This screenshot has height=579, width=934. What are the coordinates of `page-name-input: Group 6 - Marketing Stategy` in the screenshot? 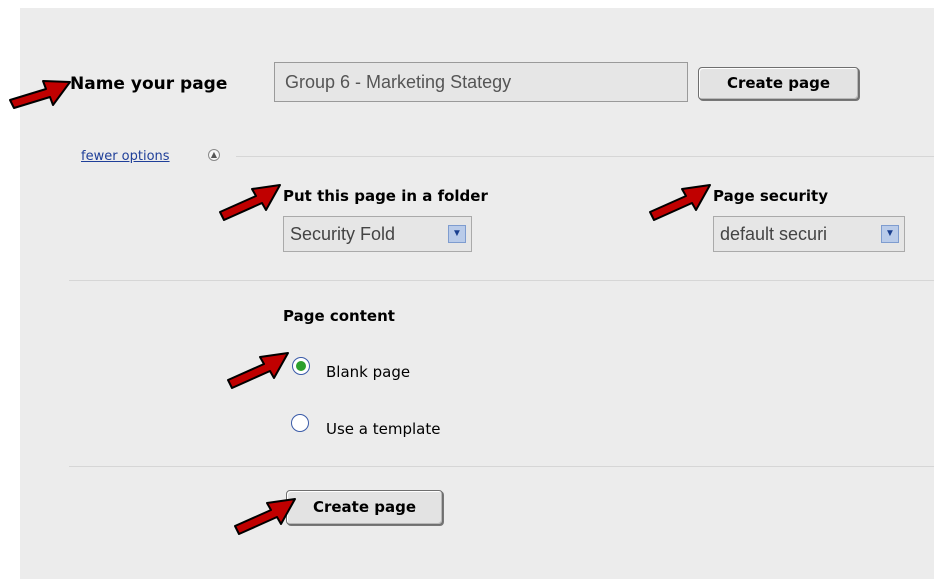 It's located at (481, 82).